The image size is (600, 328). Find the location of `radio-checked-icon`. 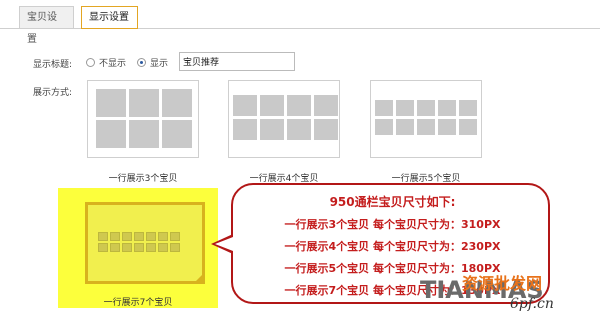

radio-checked-icon is located at coordinates (141, 62).